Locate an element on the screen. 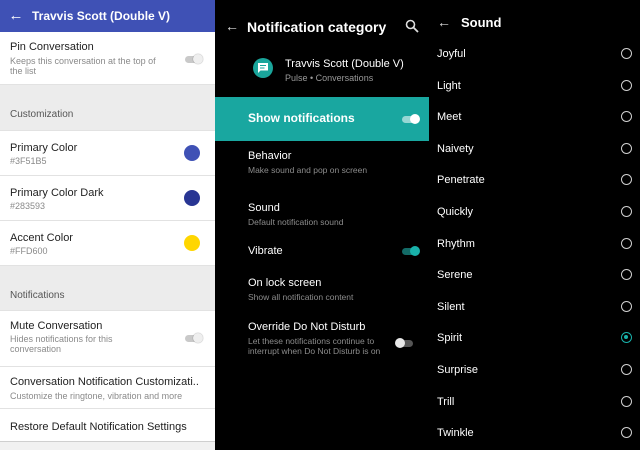 Image resolution: width=640 pixels, height=450 pixels. vibrate-row: Vibrate is located at coordinates (333, 251).